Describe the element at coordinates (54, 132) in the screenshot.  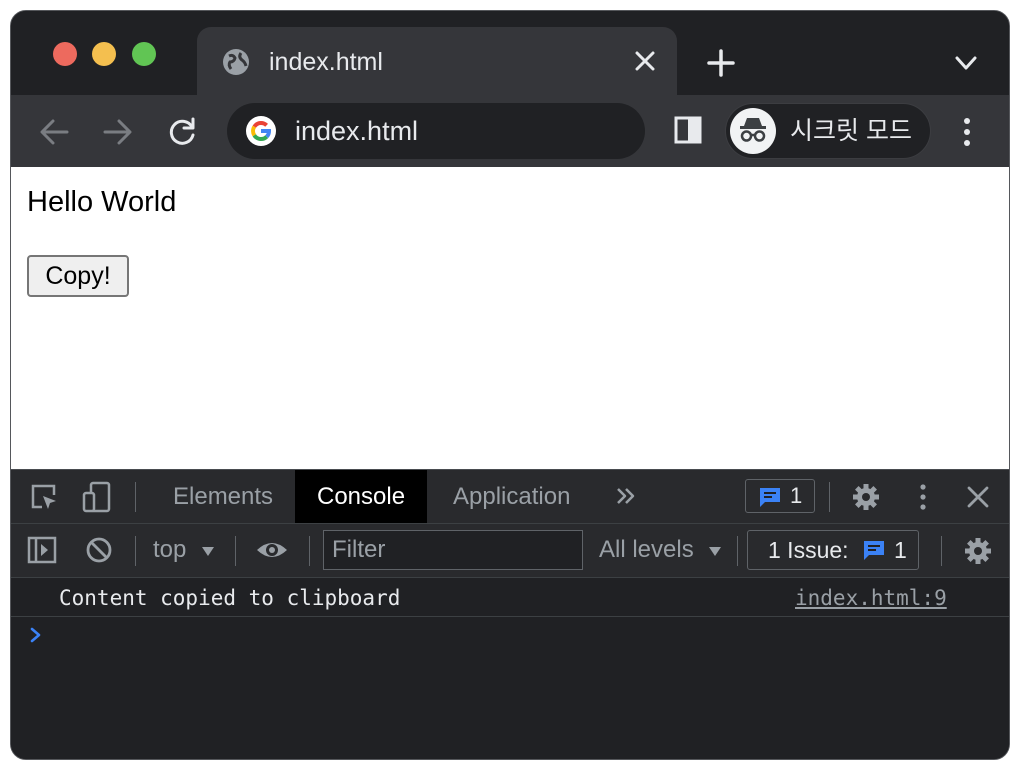
I see `back-arrow-icon` at that location.